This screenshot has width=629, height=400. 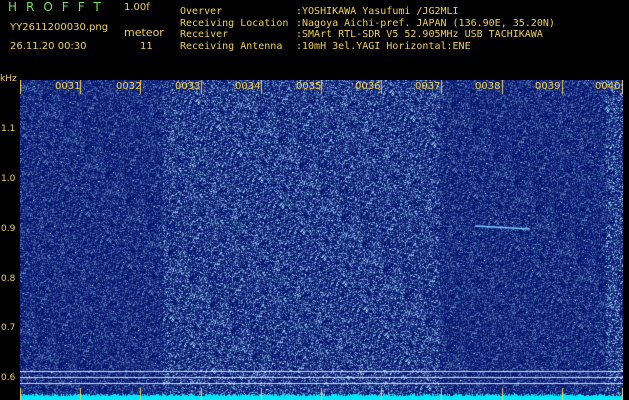 I want to click on y-tick-label: 0.6, so click(x=8, y=378).